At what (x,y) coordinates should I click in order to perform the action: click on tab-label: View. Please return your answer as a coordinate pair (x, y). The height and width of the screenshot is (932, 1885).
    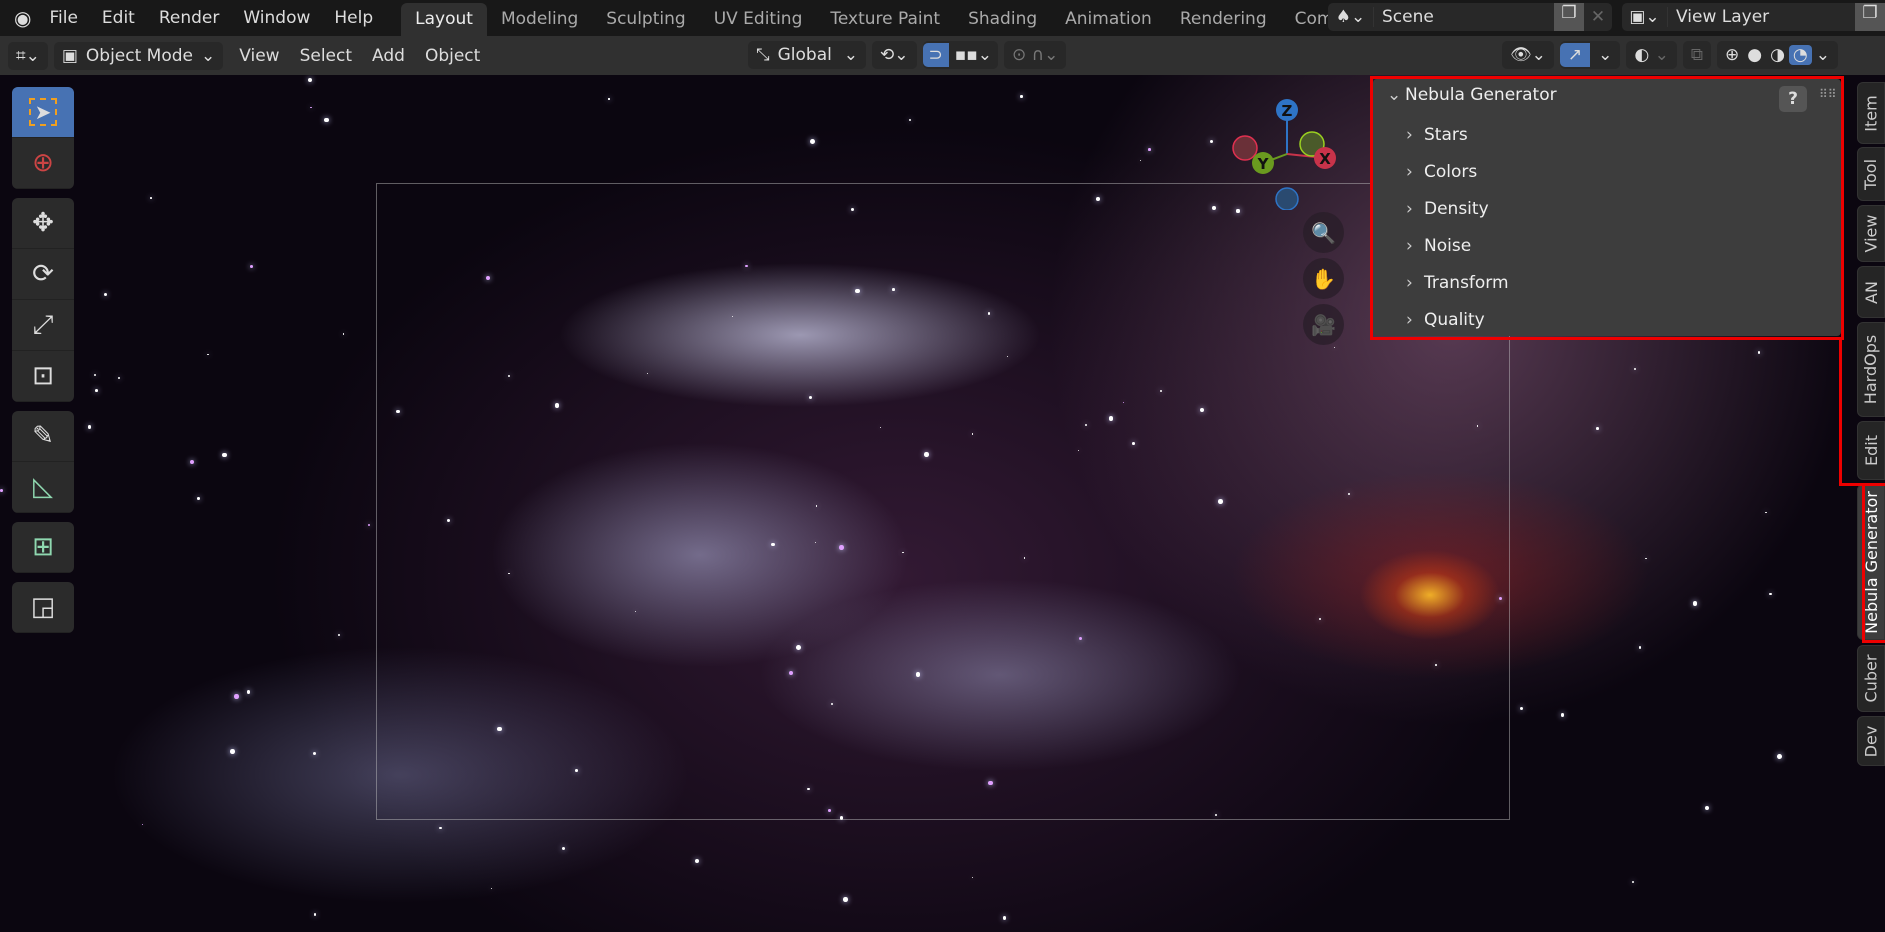
    Looking at the image, I should click on (1871, 233).